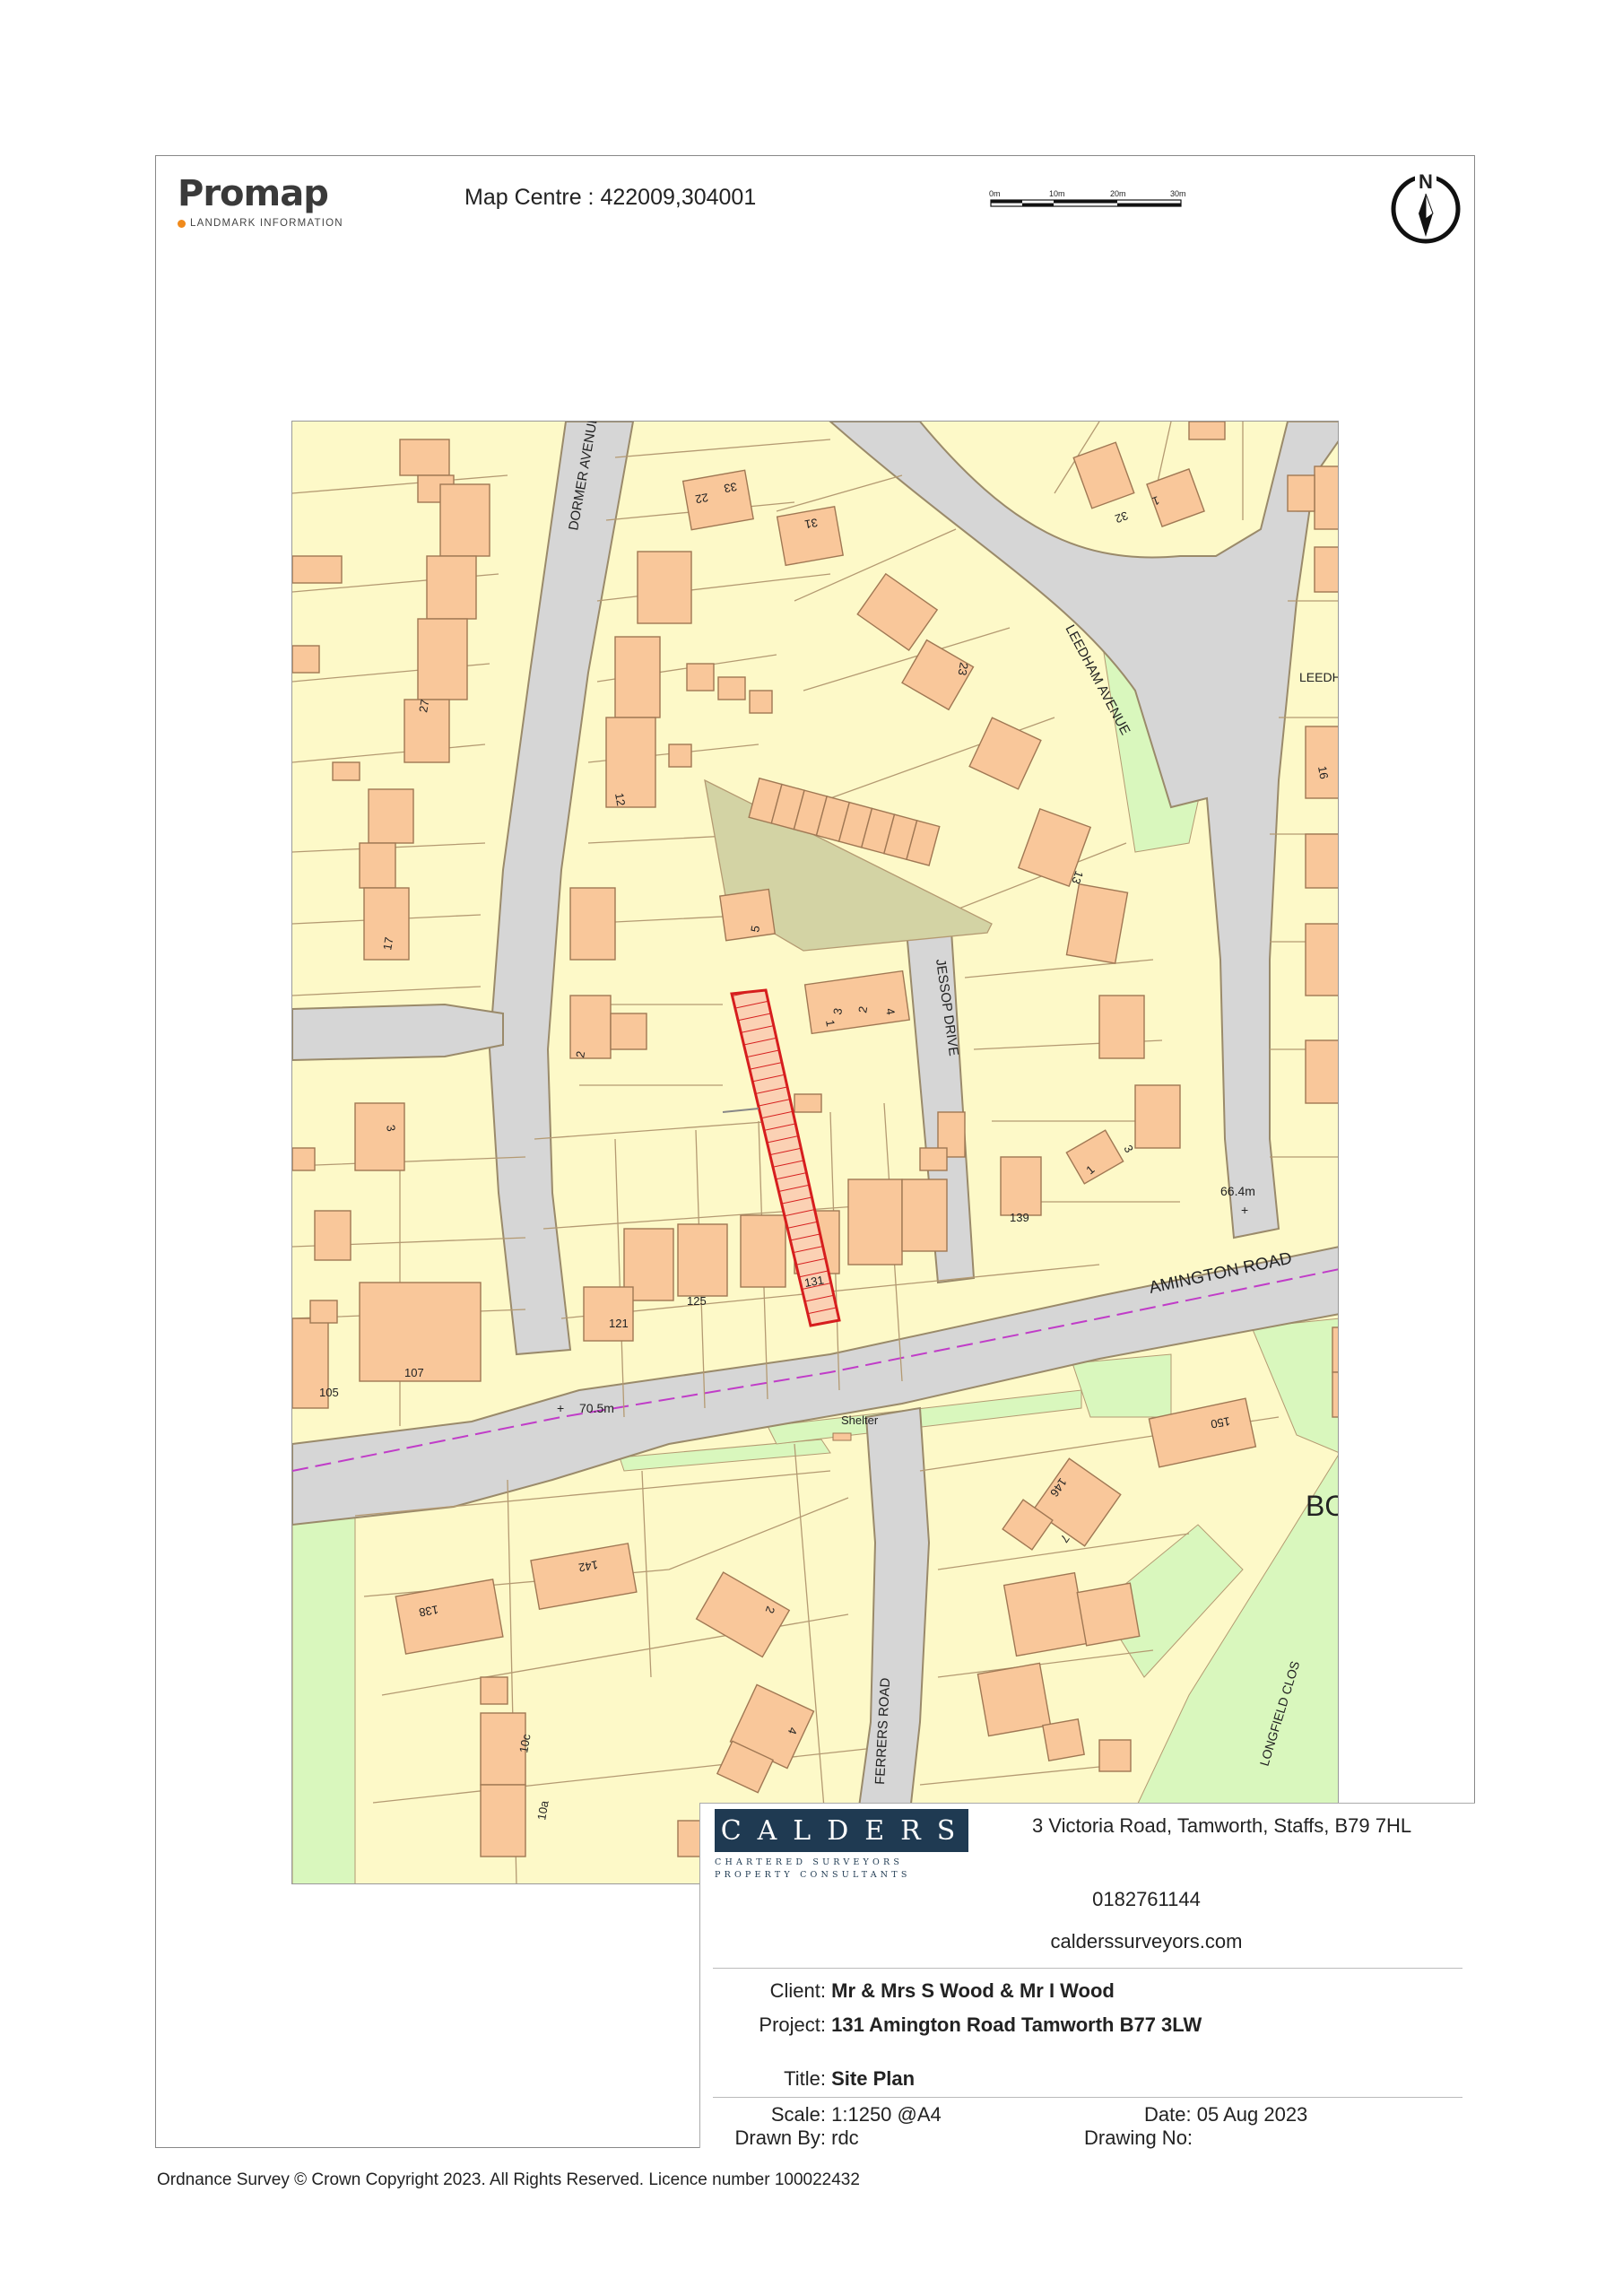 The height and width of the screenshot is (2296, 1623). Describe the element at coordinates (886, 2114) in the screenshot. I see `scale-value: 1:1250 @A4` at that location.